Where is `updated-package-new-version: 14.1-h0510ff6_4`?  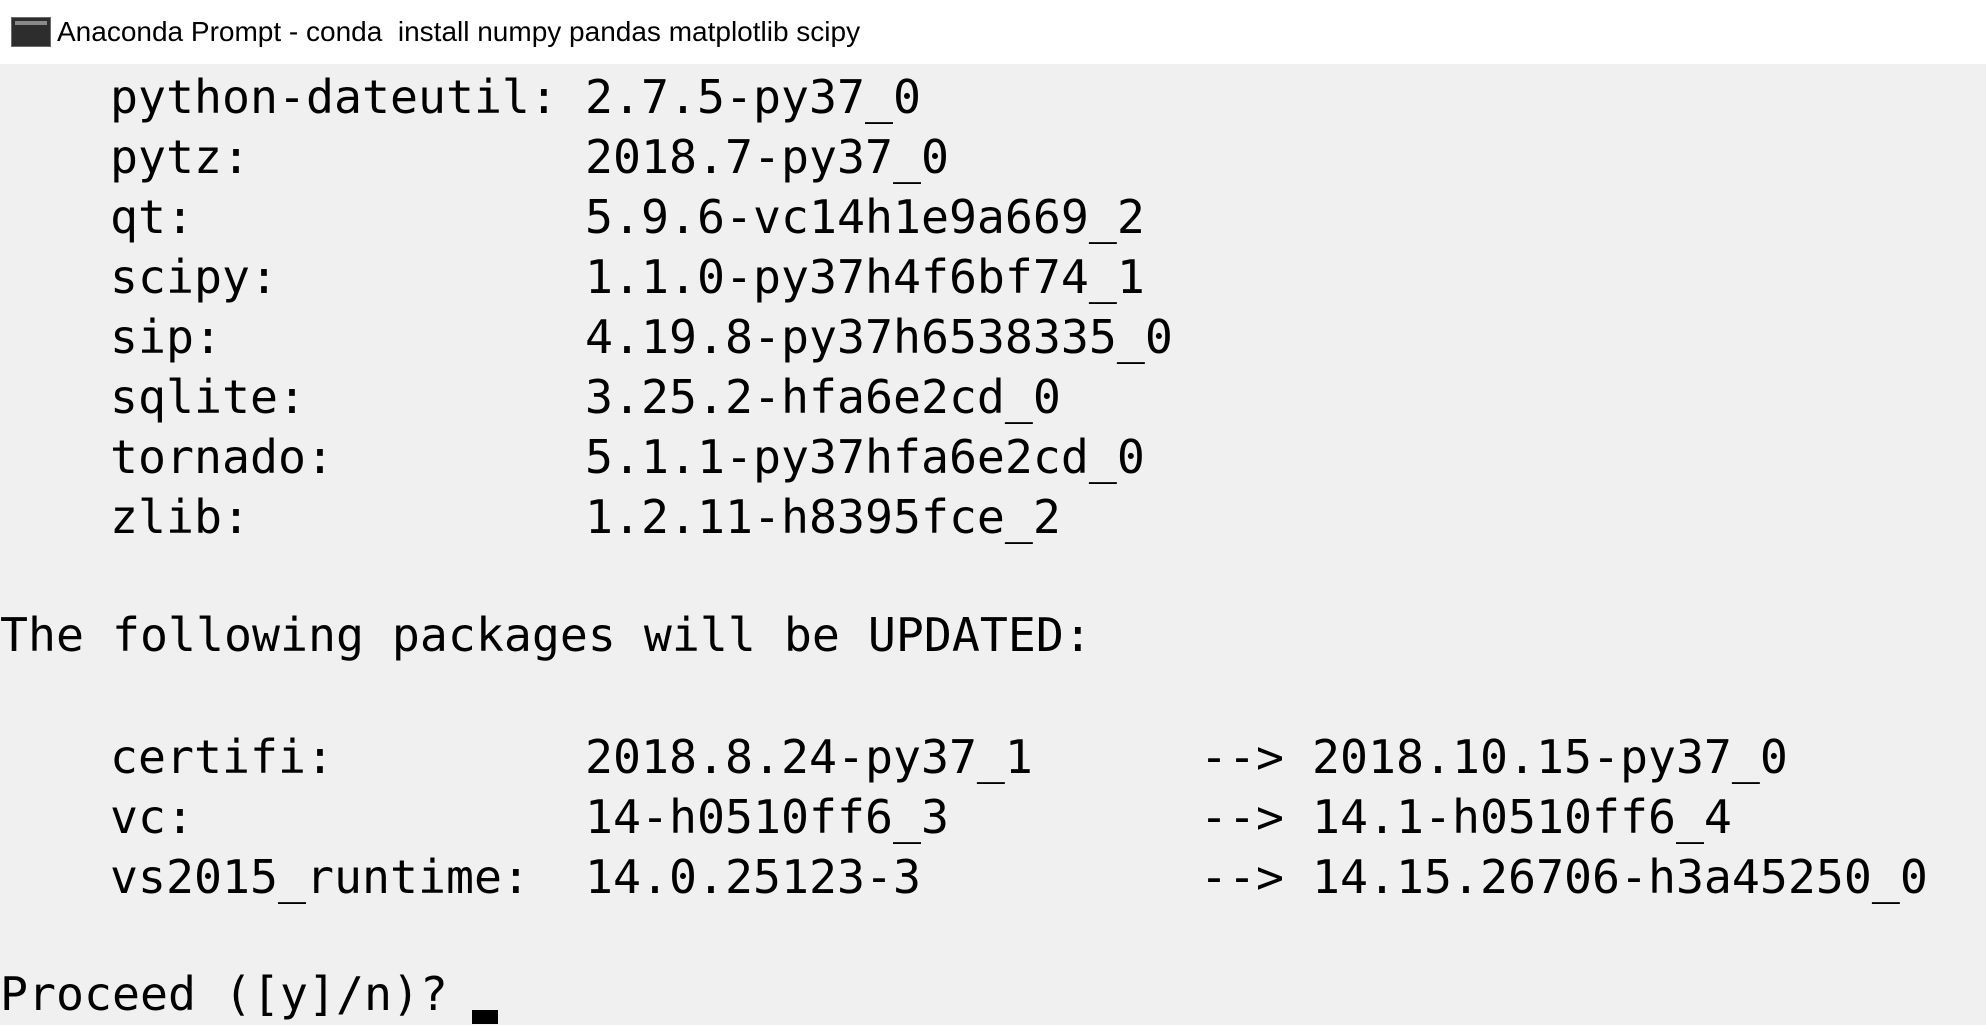
updated-package-new-version: 14.1-h0510ff6_4 is located at coordinates (1522, 817).